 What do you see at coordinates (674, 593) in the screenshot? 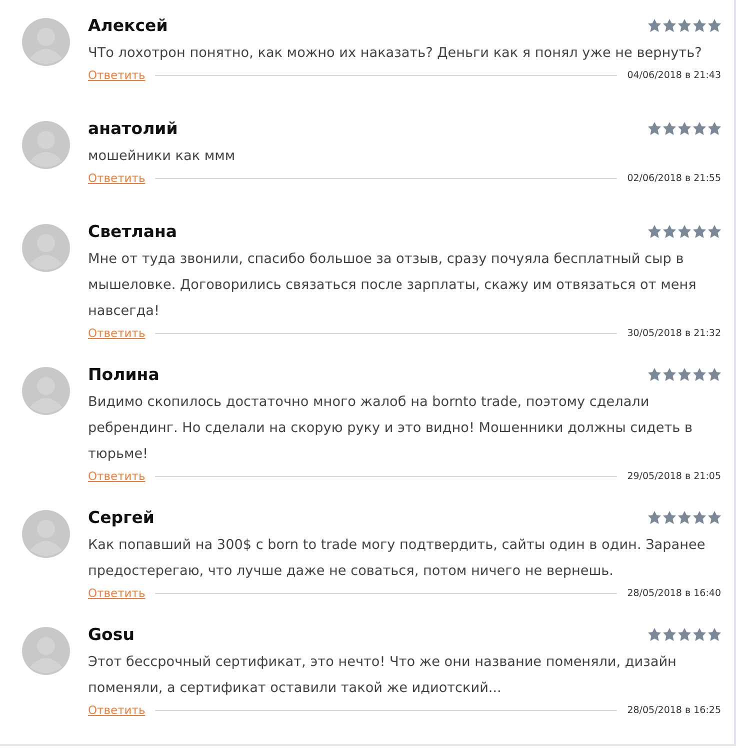
I see `comment-date: 28/05/2018 в 16:40` at bounding box center [674, 593].